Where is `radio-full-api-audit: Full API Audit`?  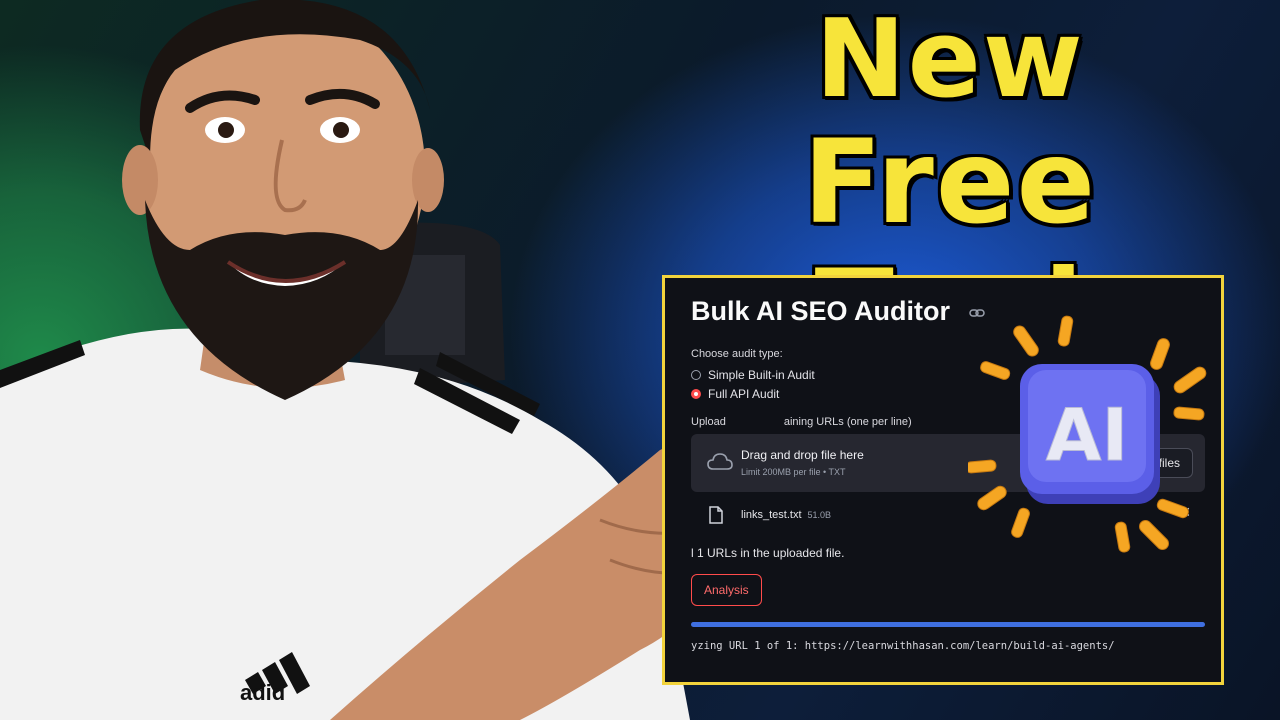
radio-full-api-audit: Full API Audit is located at coordinates (735, 394).